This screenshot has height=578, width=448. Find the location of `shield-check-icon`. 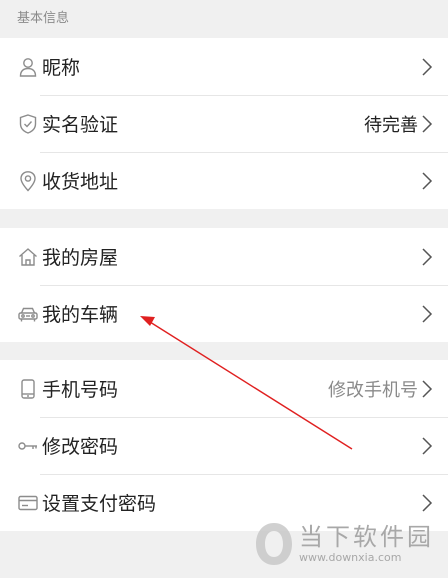

shield-check-icon is located at coordinates (28, 124).